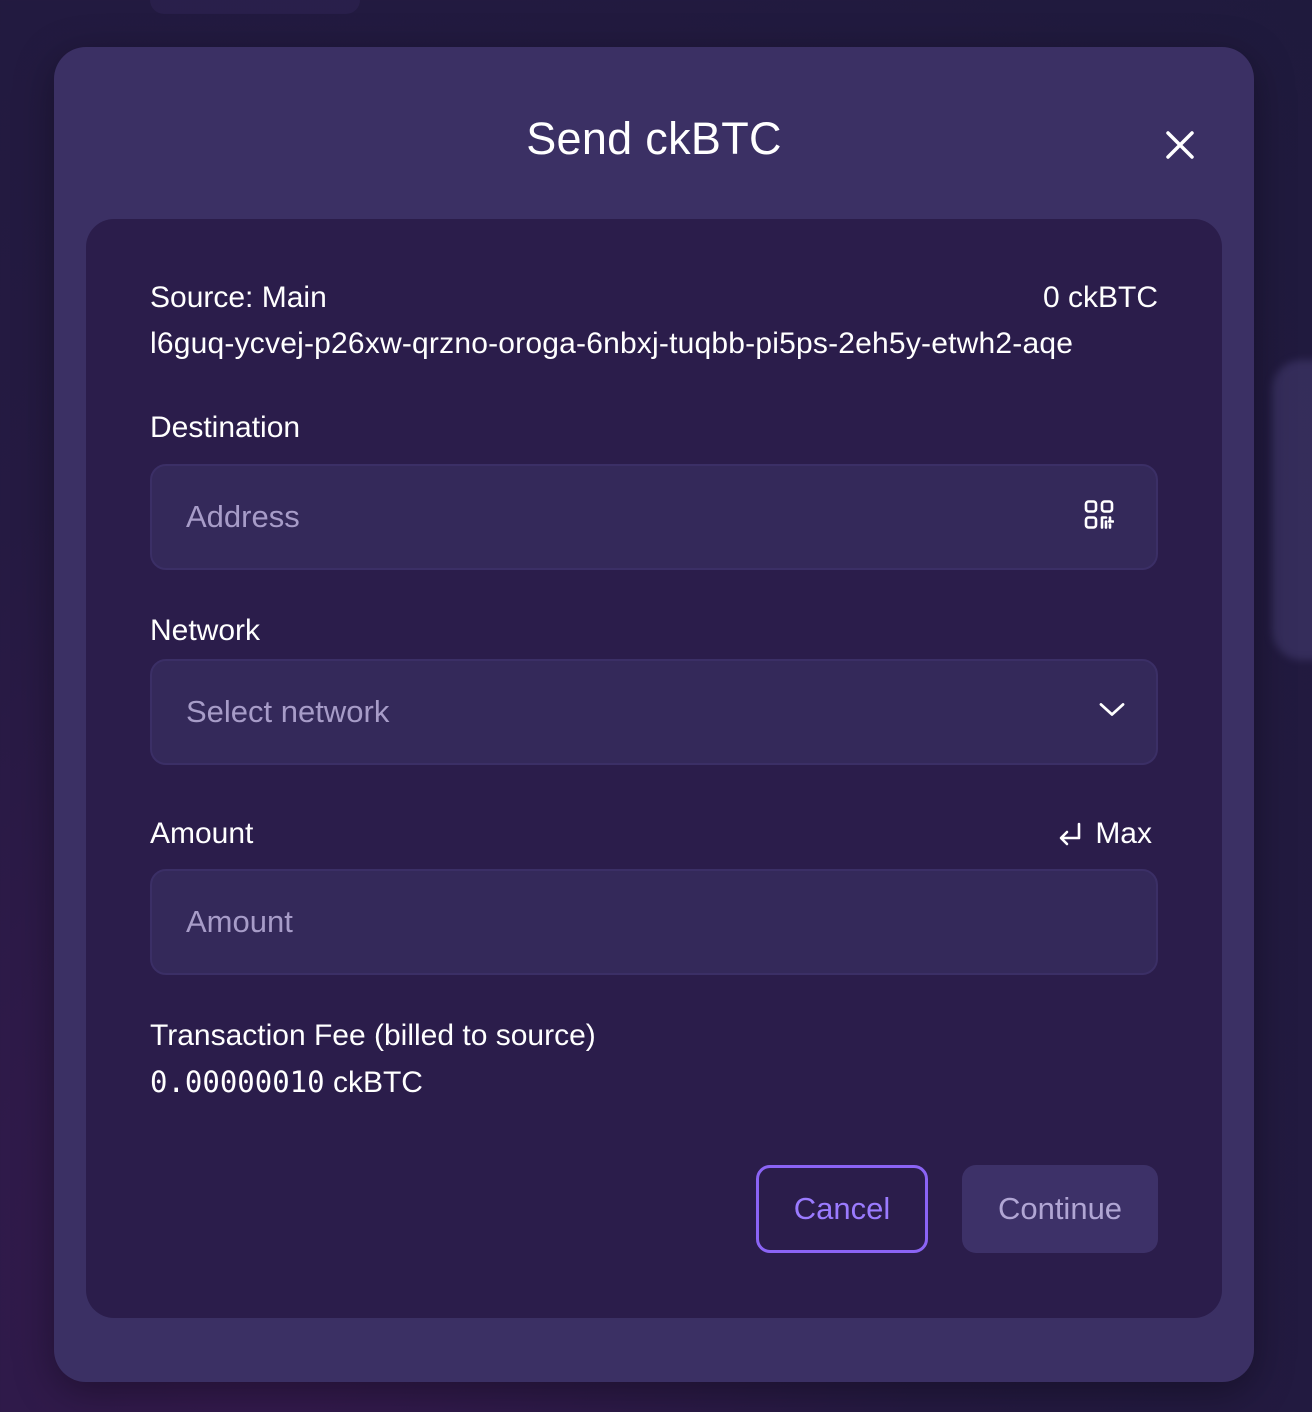 Image resolution: width=1312 pixels, height=1412 pixels. Describe the element at coordinates (1060, 1209) in the screenshot. I see `continue-button: Continue` at that location.